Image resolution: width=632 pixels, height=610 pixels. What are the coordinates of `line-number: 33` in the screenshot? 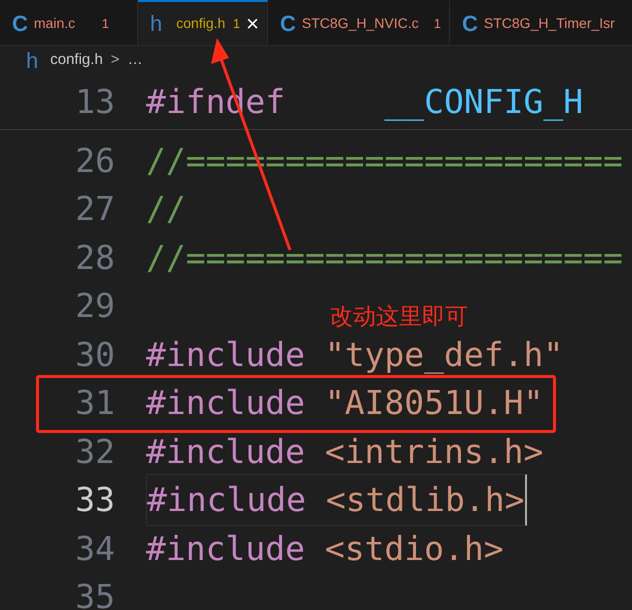 It's located at (95, 500).